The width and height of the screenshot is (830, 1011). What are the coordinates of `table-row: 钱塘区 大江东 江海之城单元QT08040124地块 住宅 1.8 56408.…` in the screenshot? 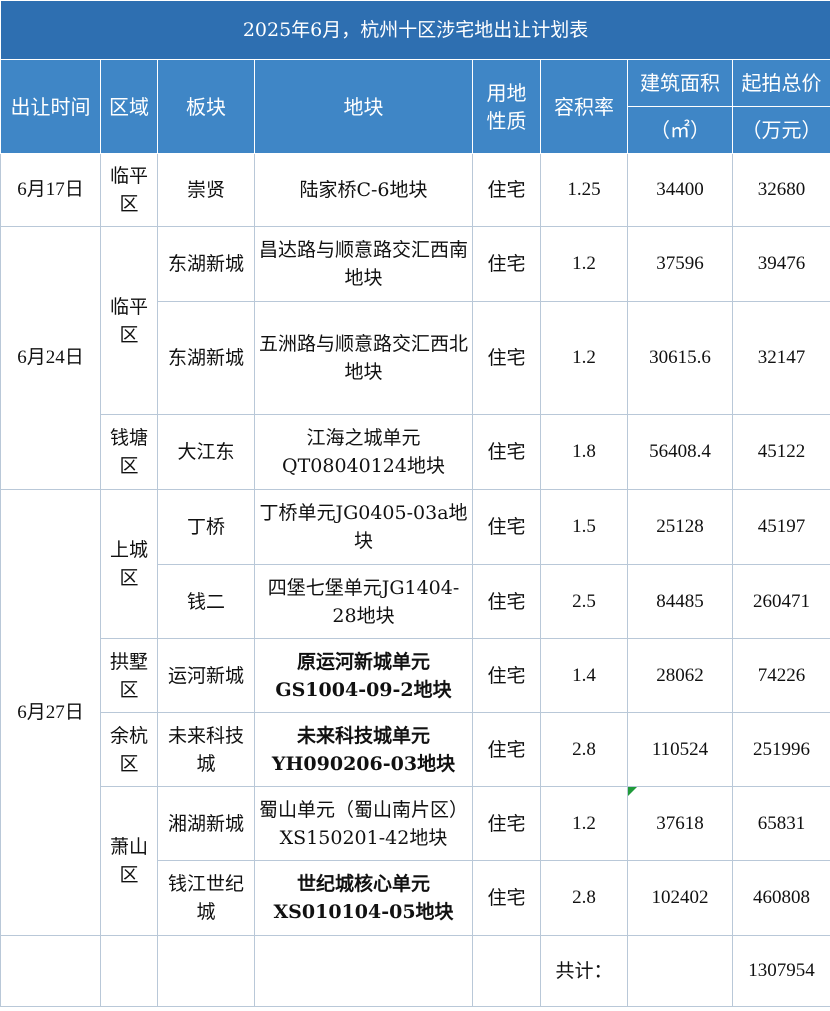 It's located at (415, 452).